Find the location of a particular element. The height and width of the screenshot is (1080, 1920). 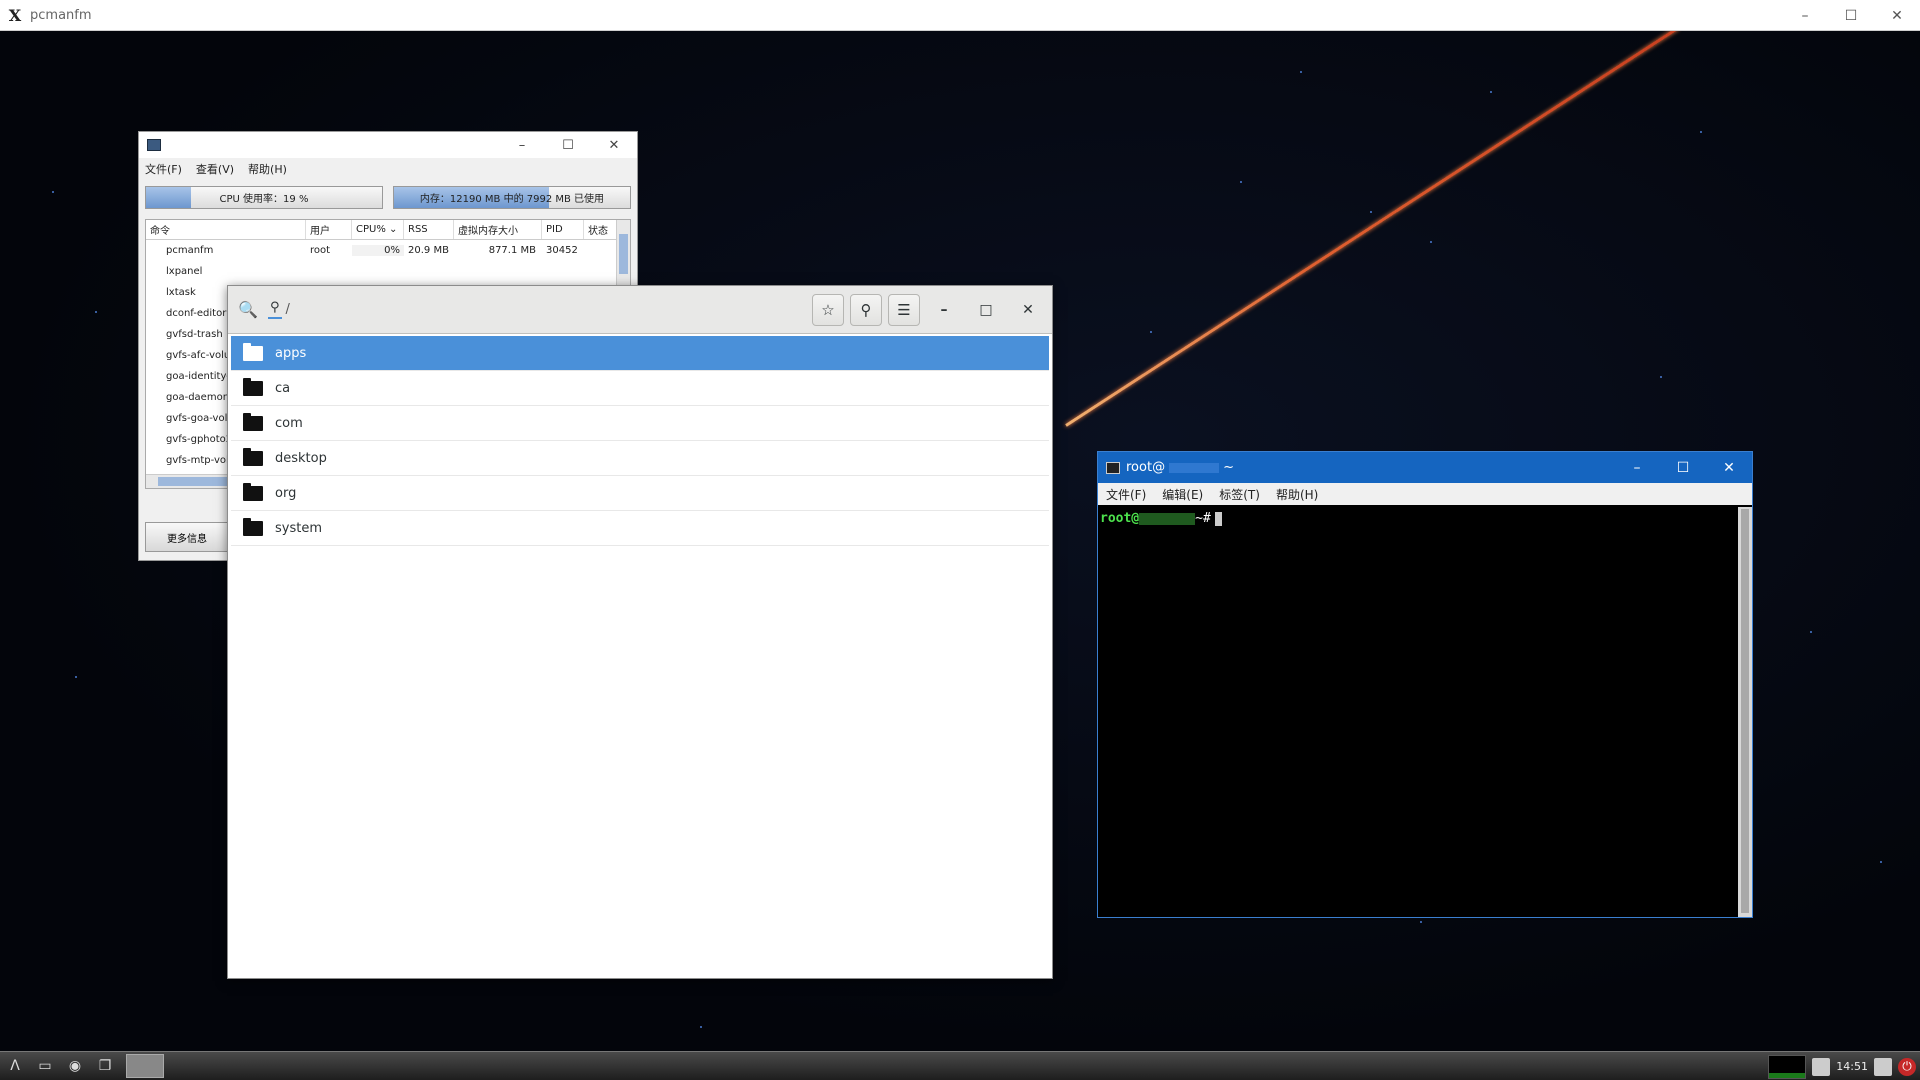

folder-name: com is located at coordinates (289, 423).